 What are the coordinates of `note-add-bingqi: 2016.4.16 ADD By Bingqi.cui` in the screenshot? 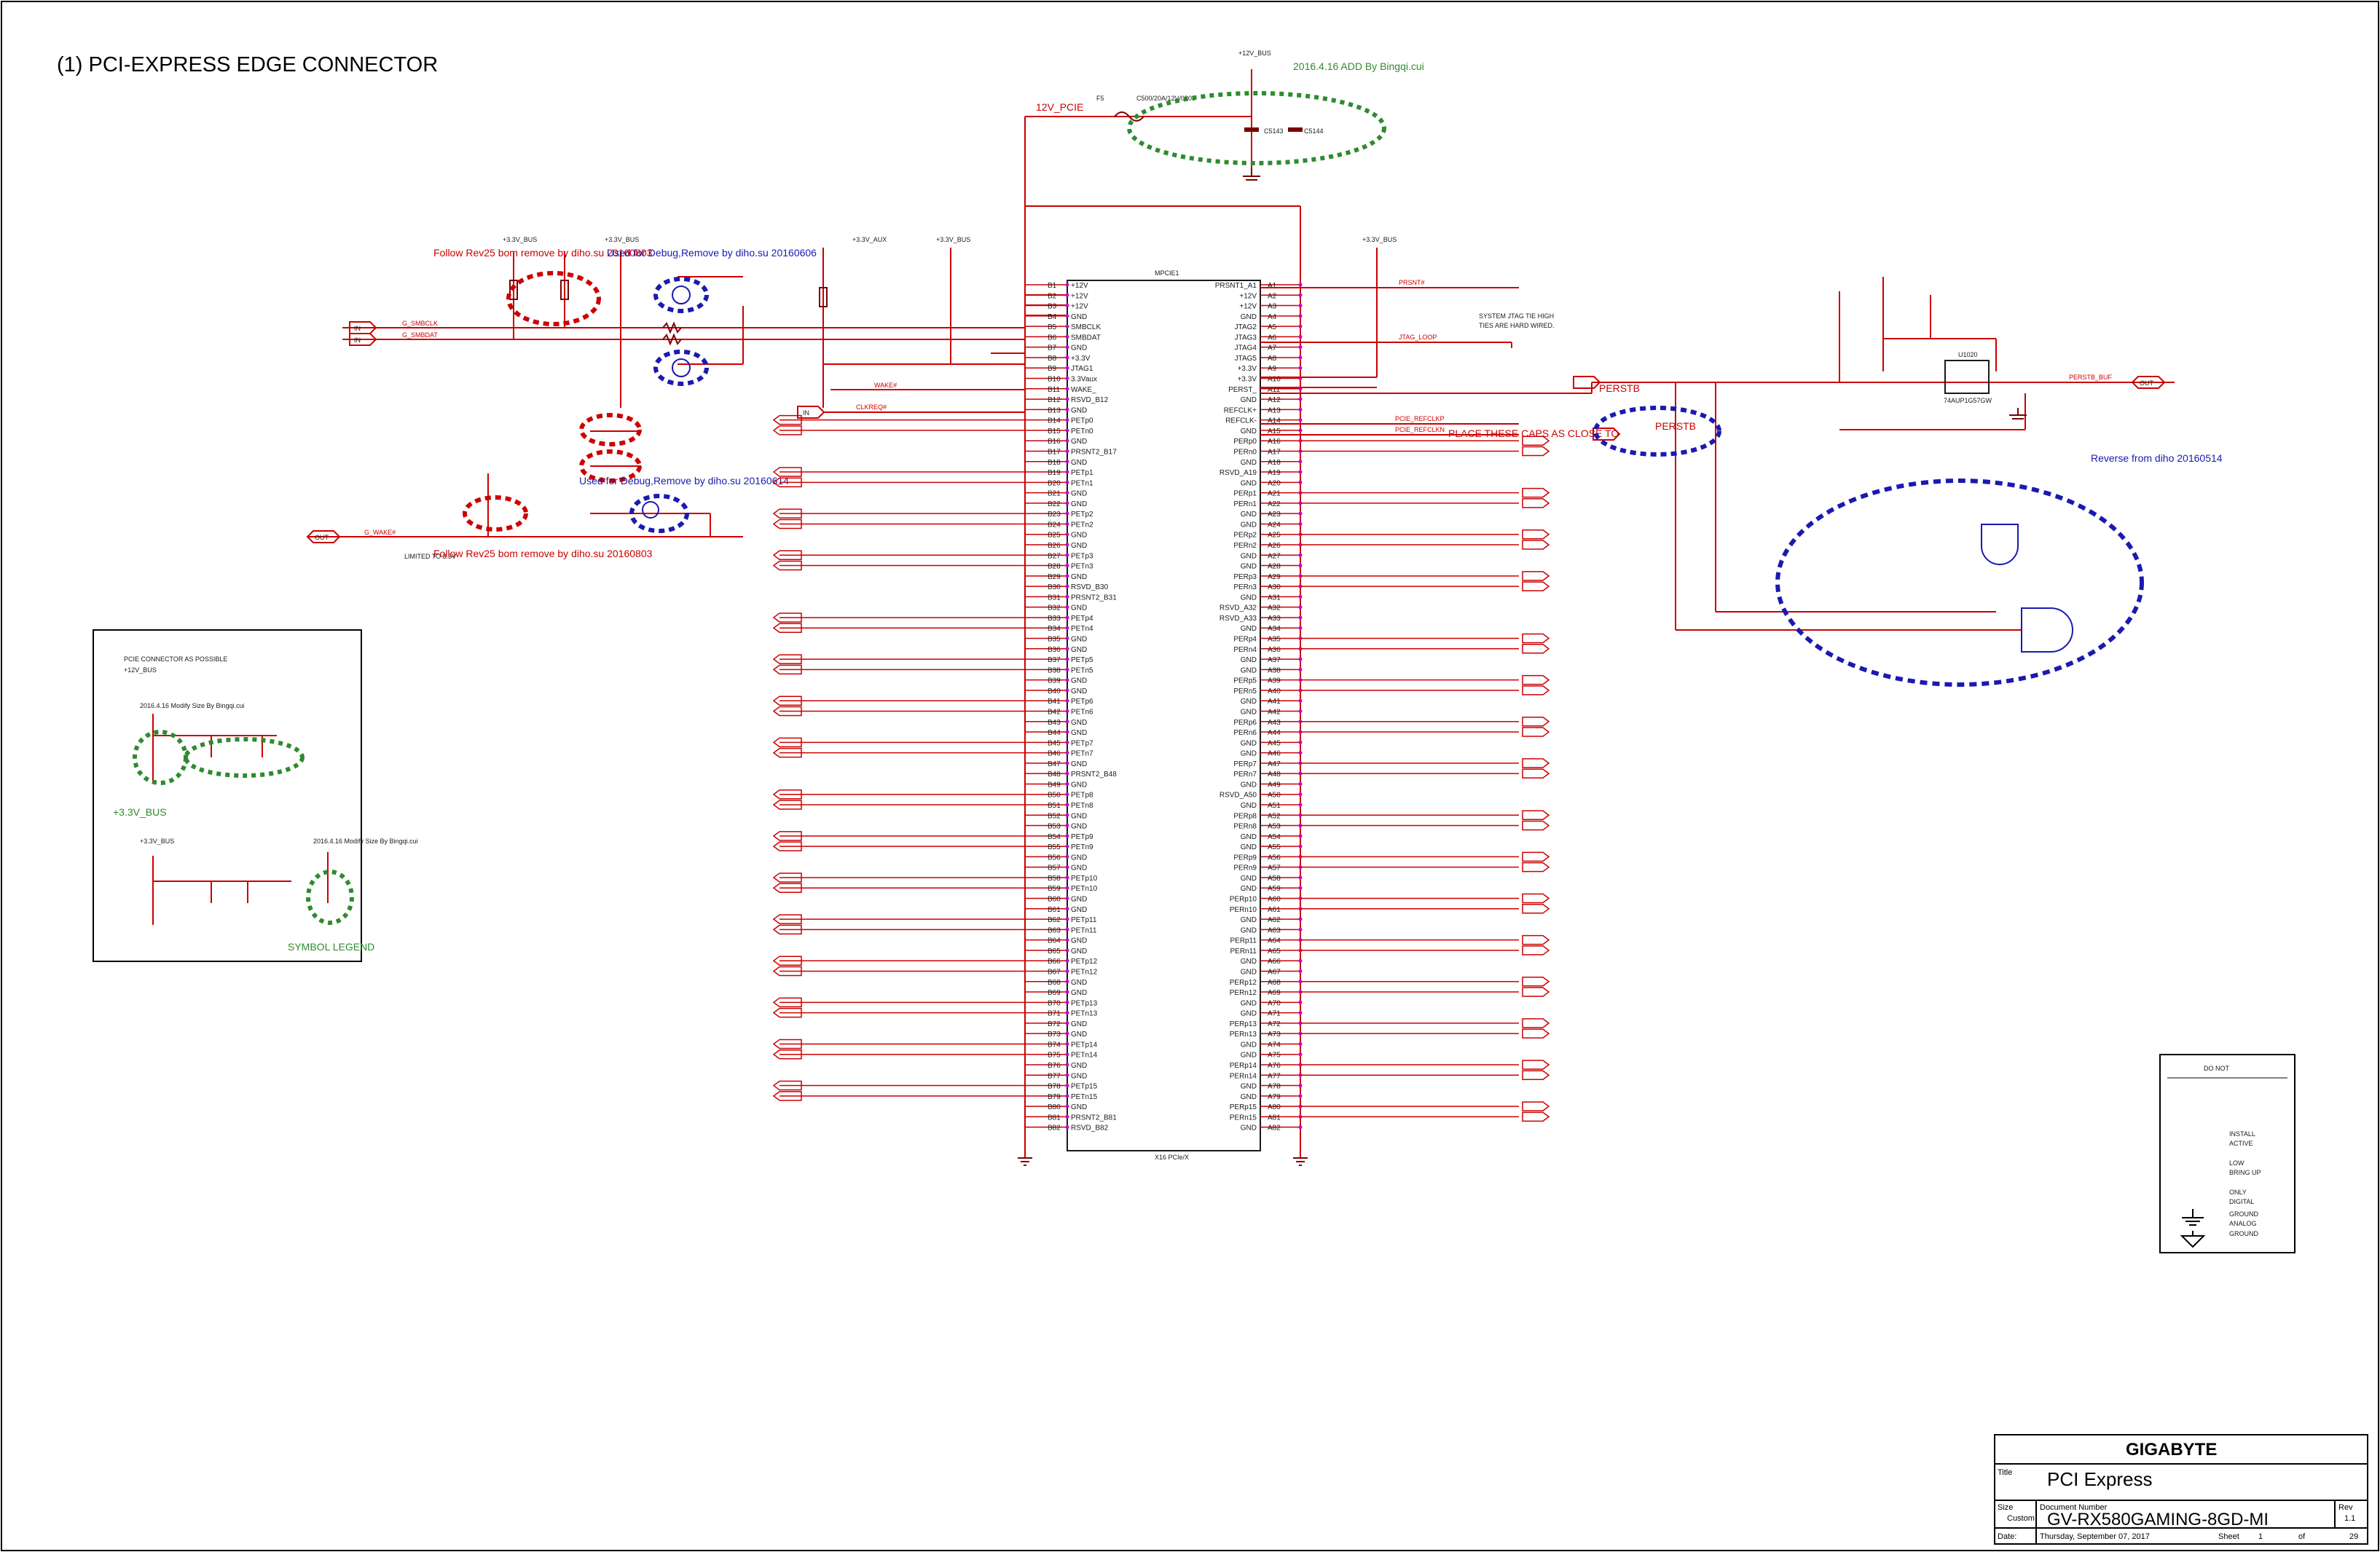 It's located at (1359, 66).